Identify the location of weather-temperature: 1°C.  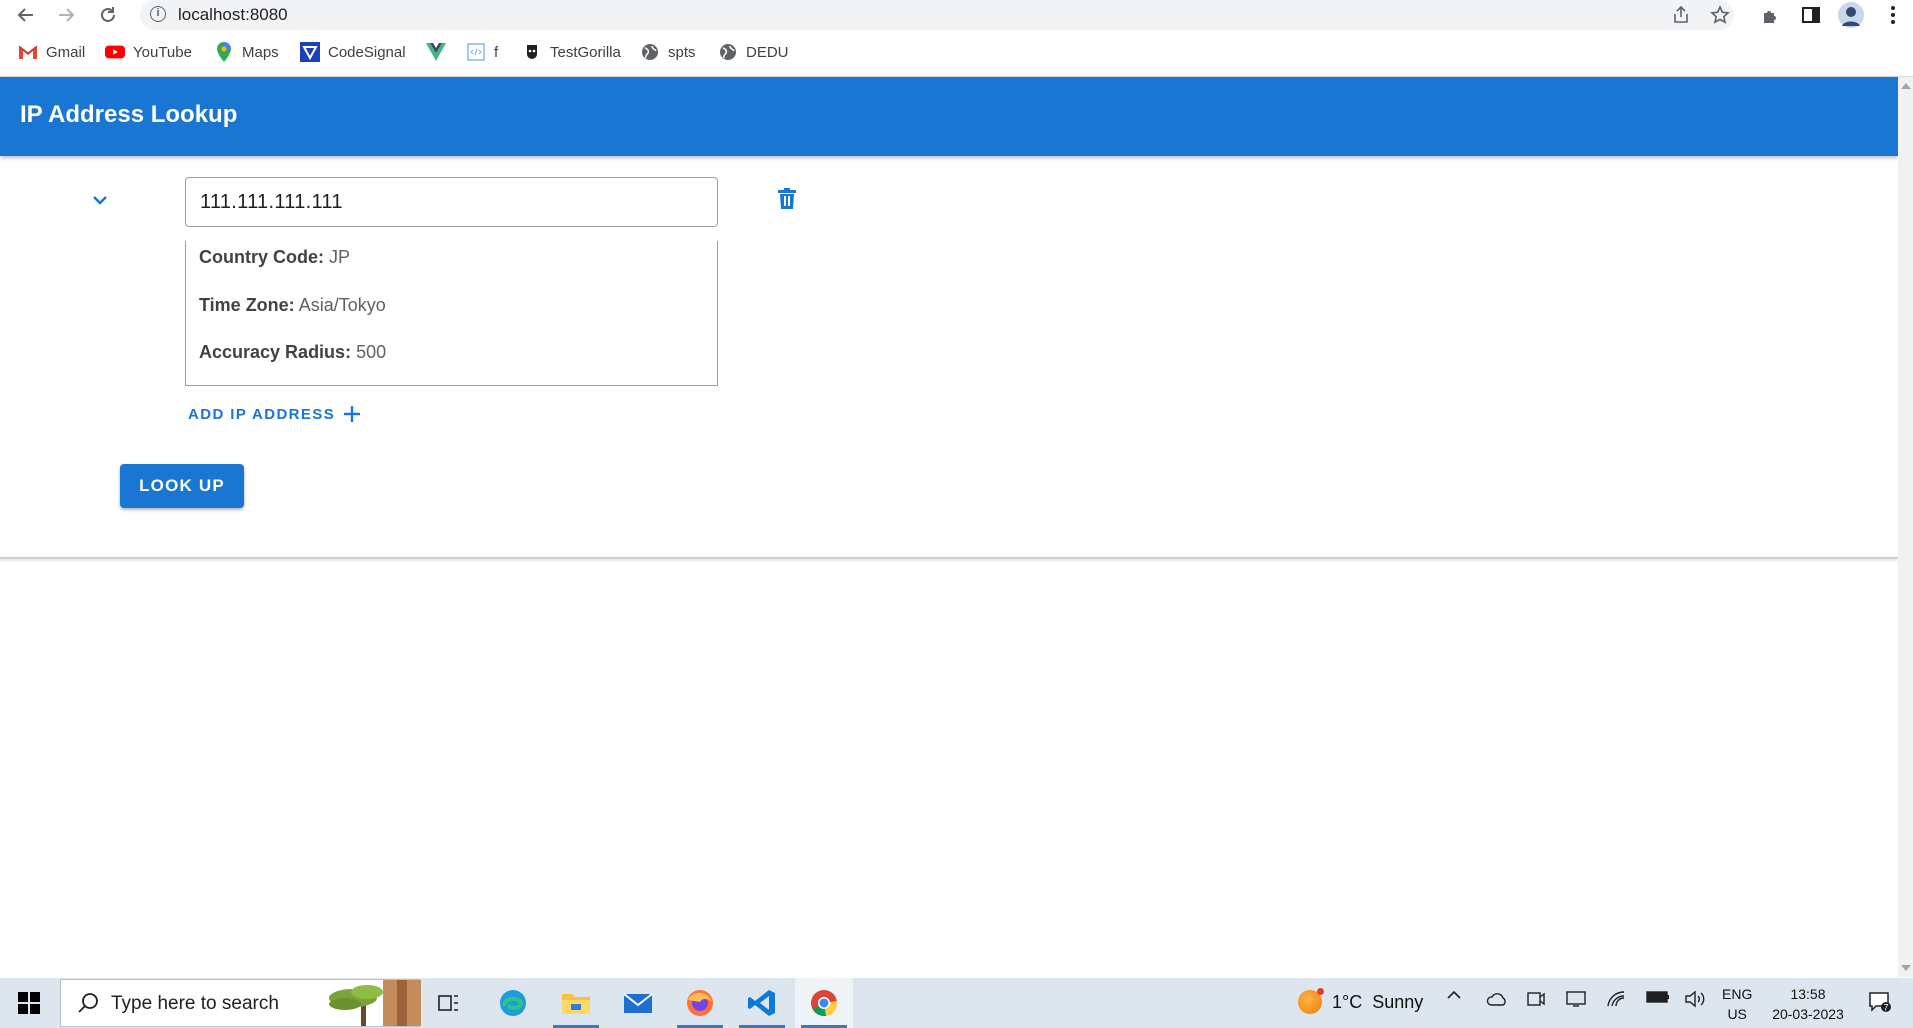
(1347, 1001).